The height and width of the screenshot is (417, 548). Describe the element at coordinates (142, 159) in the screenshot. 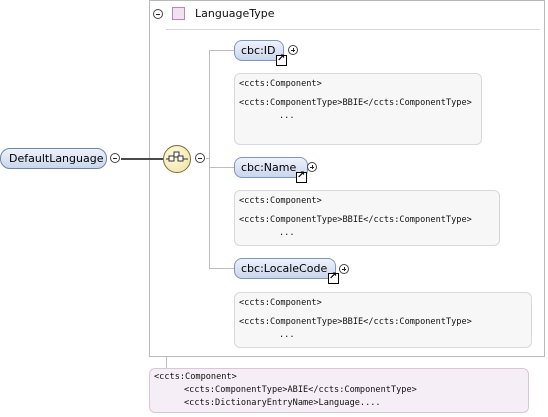

I see `root-connector` at that location.